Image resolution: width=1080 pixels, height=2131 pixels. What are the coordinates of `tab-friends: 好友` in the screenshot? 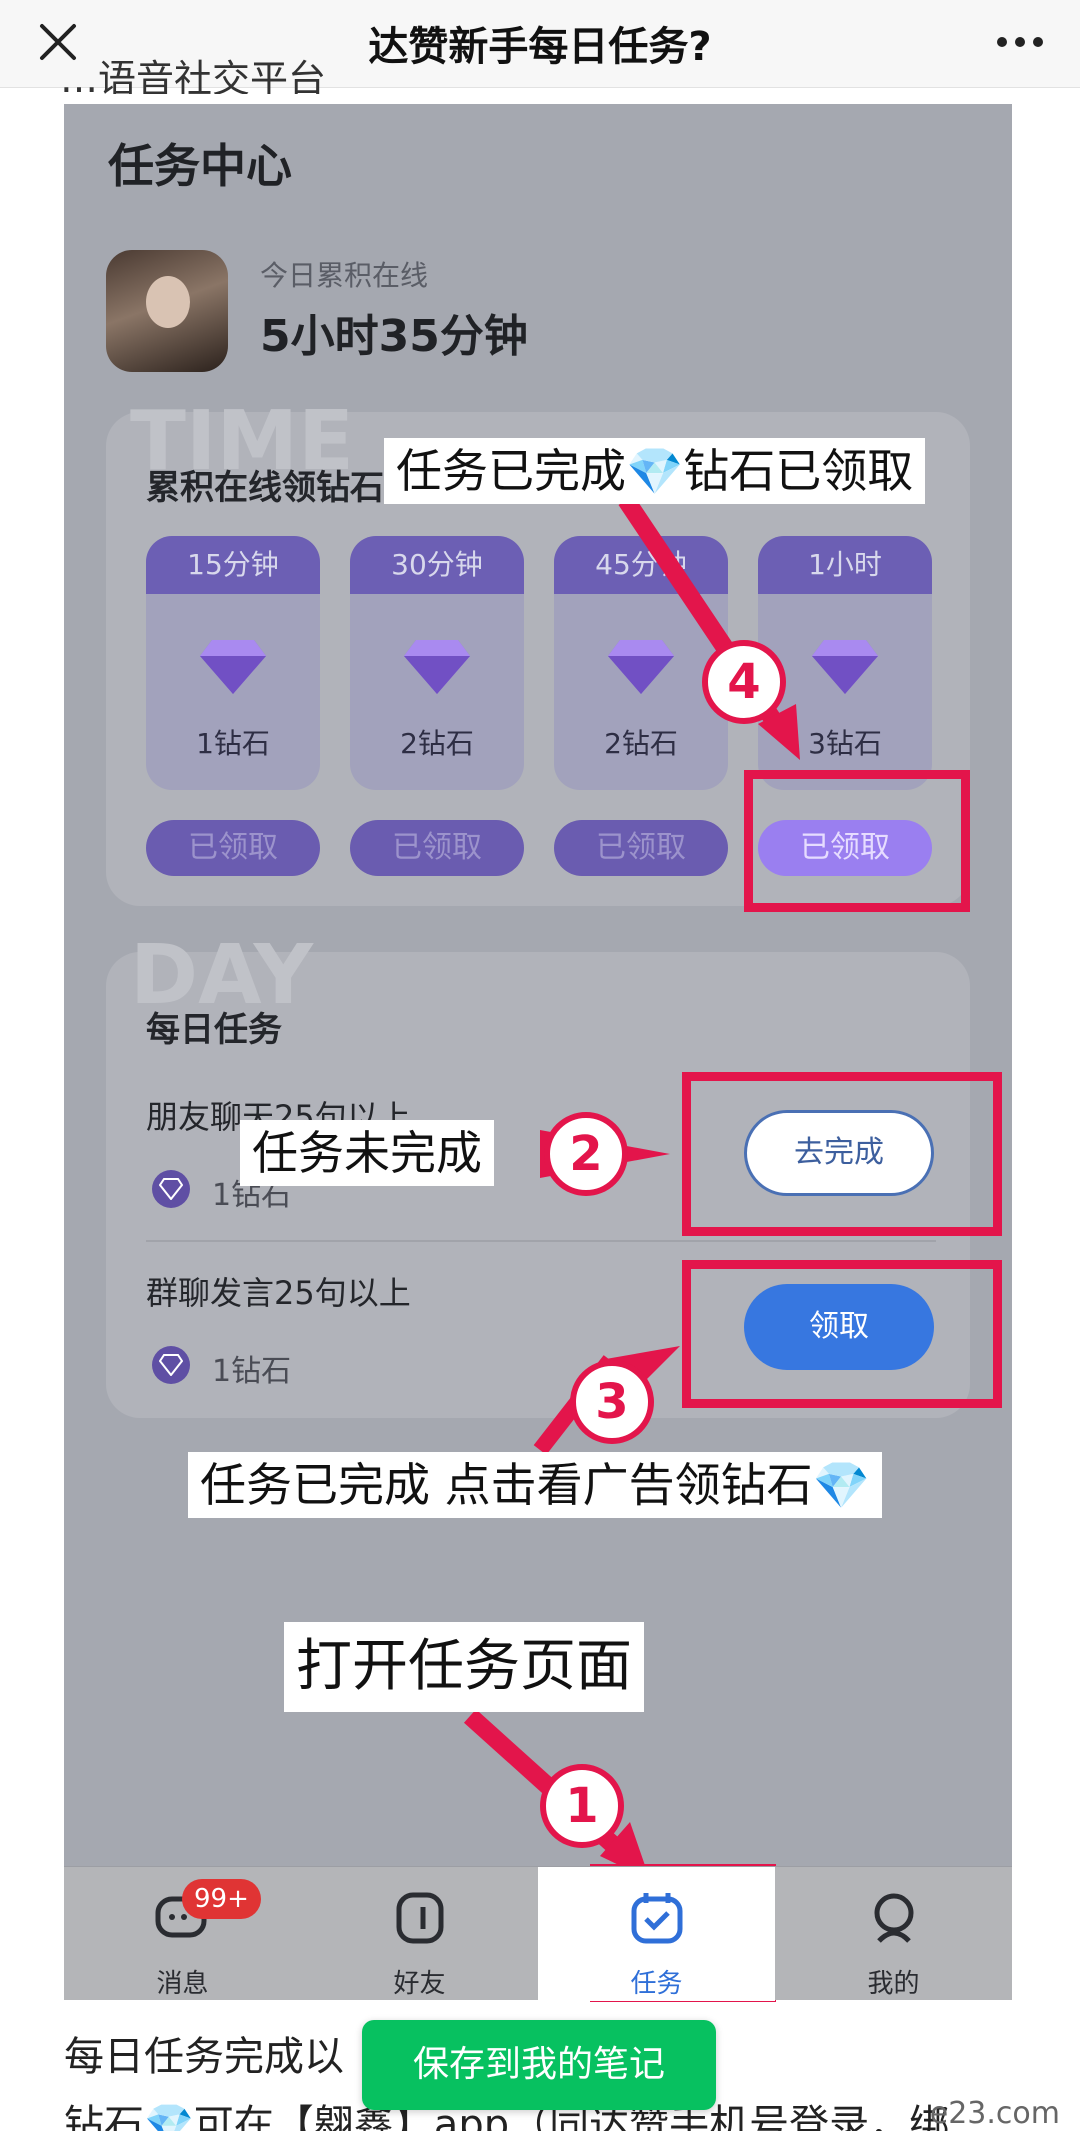 It's located at (419, 1934).